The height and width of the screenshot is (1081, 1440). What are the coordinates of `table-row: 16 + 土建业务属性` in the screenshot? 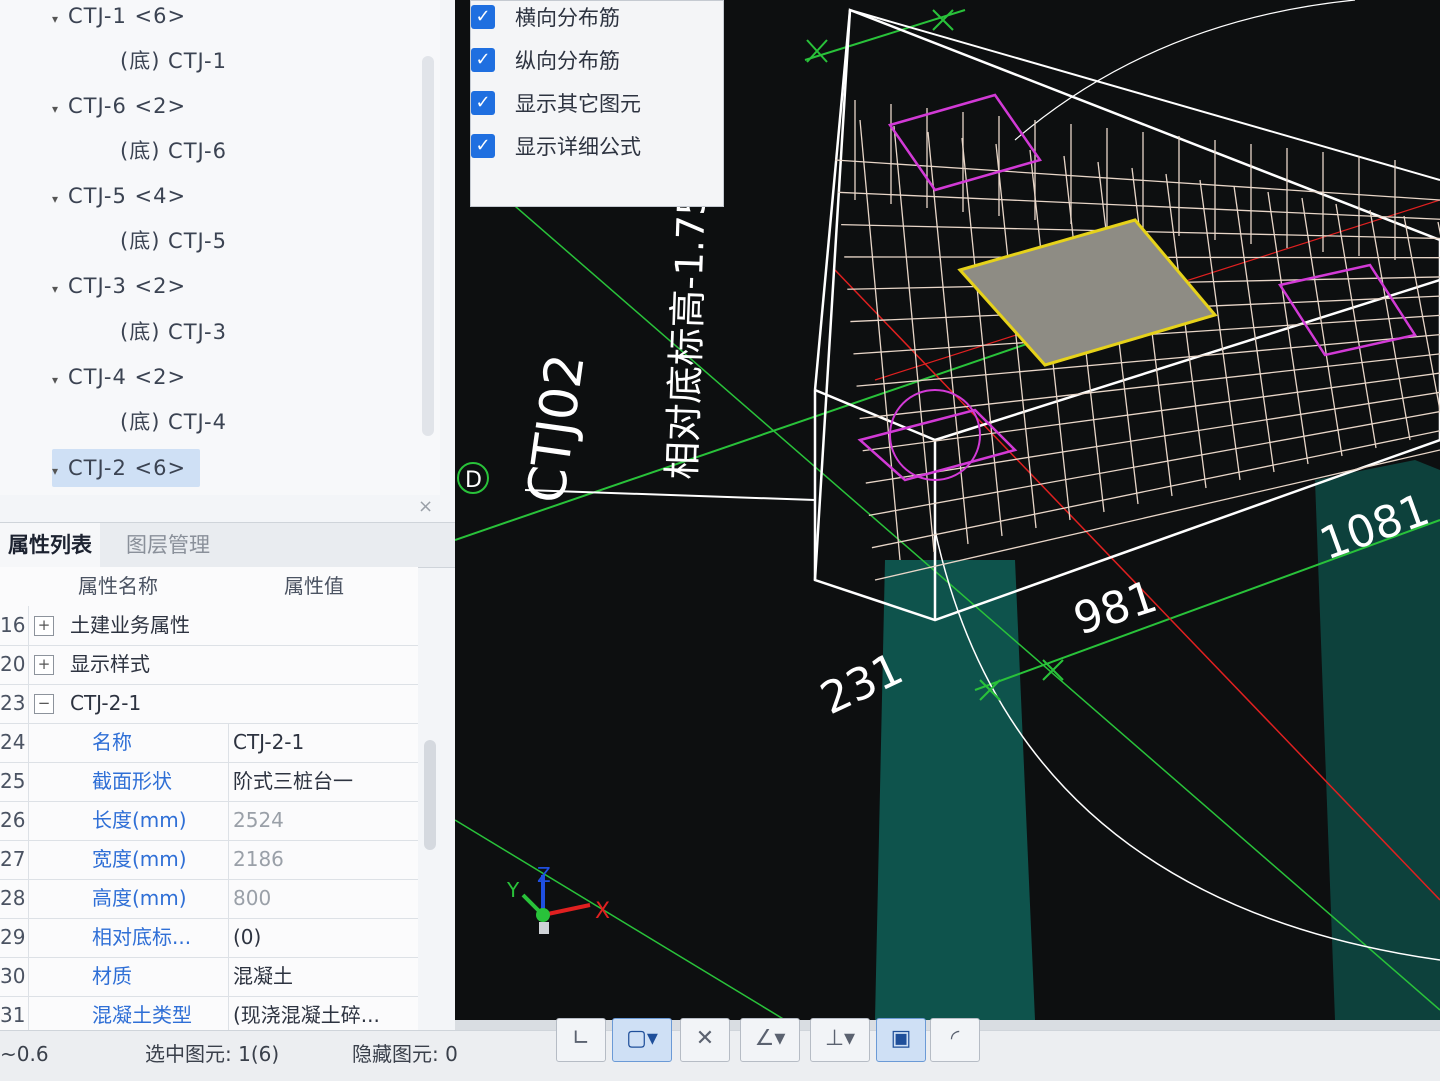 It's located at (209, 626).